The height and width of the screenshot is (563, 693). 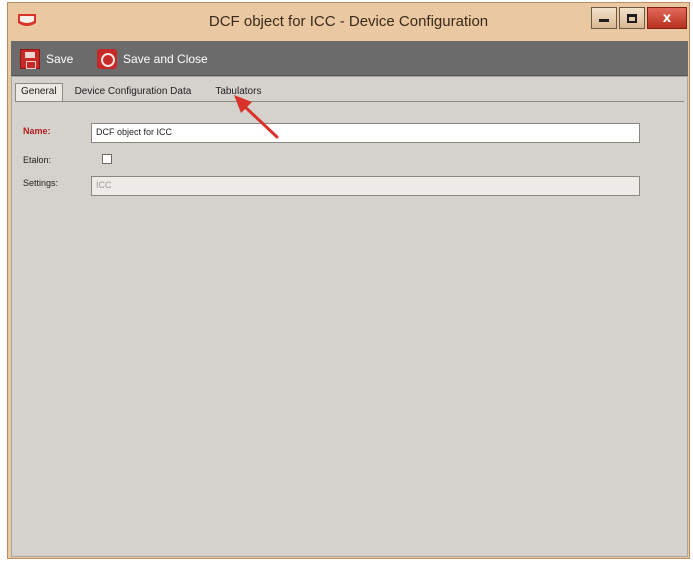 I want to click on minimize-icon, so click(x=604, y=20).